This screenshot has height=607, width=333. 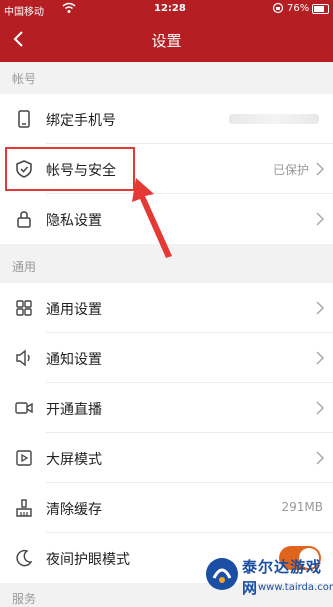 I want to click on row-start-live: 开通直播, so click(x=166, y=408).